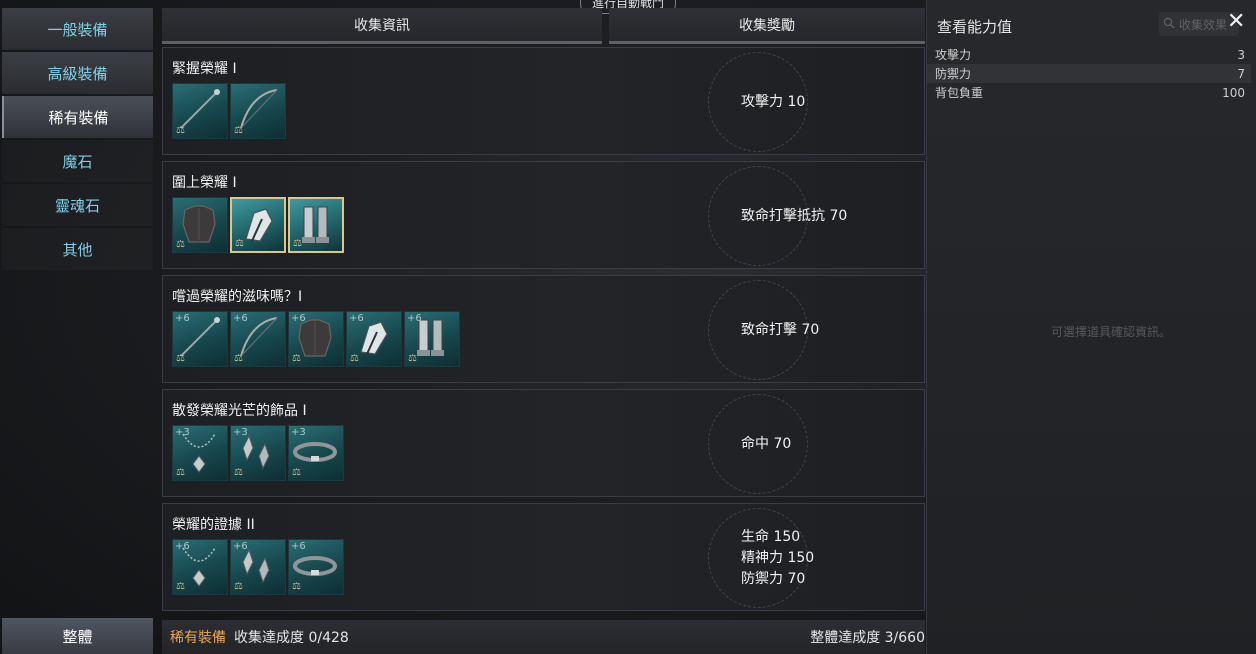 The image size is (1256, 654). I want to click on nav-label: 其他, so click(77, 249).